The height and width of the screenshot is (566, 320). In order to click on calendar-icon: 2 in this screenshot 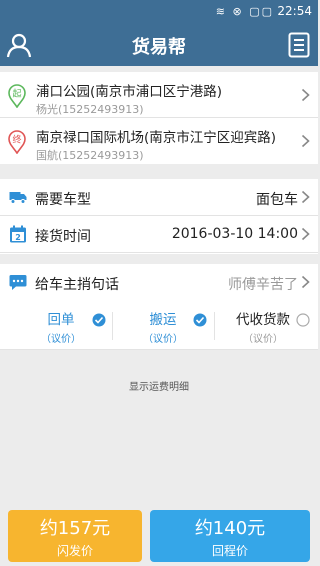, I will do `click(18, 234)`.